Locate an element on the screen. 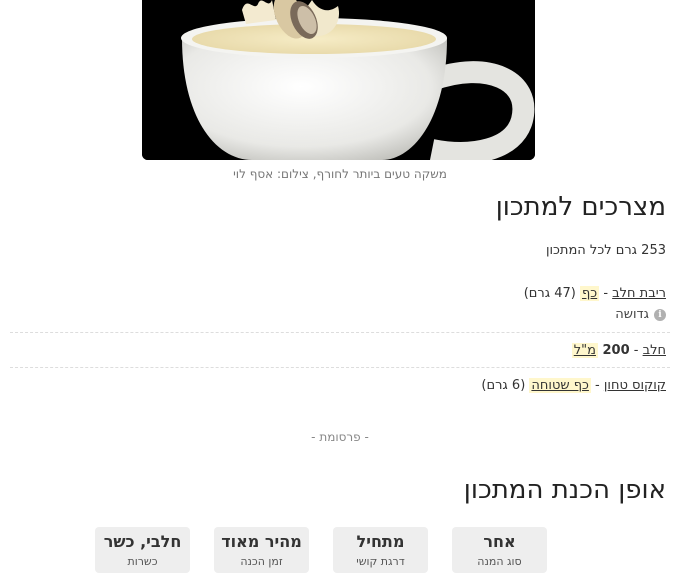 The width and height of the screenshot is (680, 581). ingredient-unit: כף is located at coordinates (589, 293).